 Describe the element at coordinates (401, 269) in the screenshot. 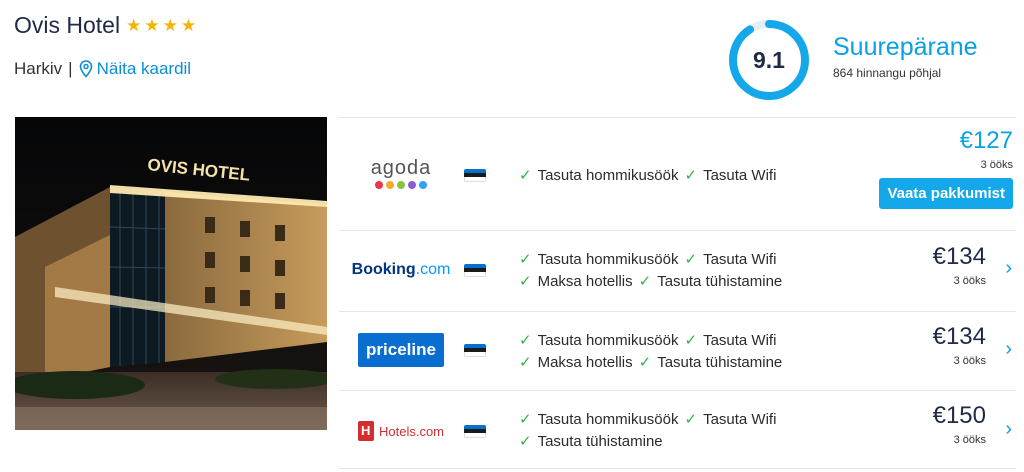

I see `booking-logo: Booking.com` at that location.